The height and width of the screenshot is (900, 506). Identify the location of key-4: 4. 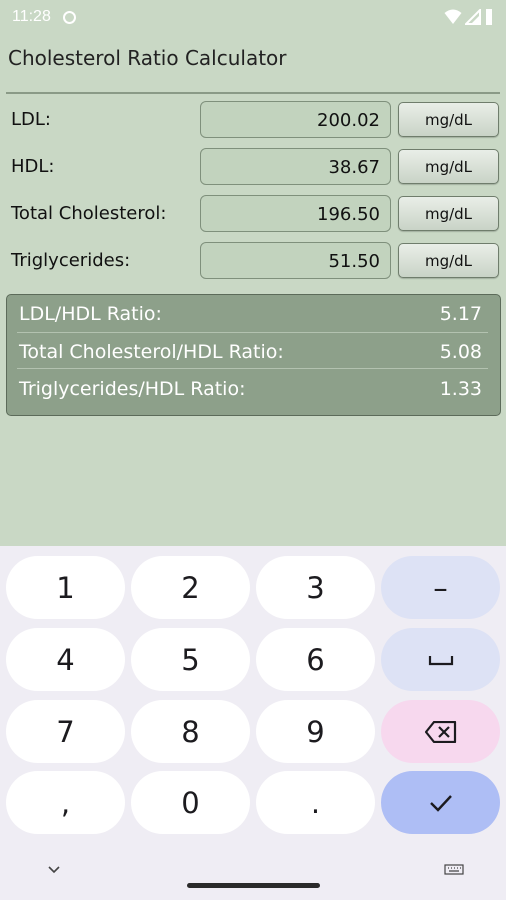
(65, 659).